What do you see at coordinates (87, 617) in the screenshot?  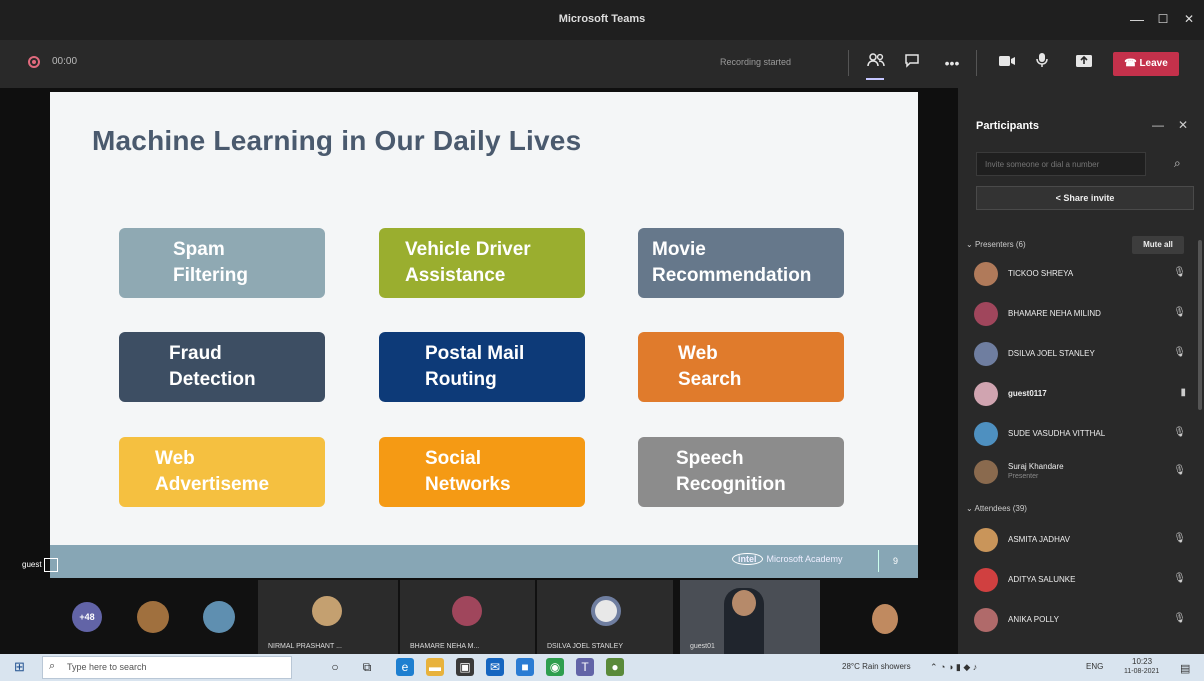 I see `more-participants-avatar: +48` at bounding box center [87, 617].